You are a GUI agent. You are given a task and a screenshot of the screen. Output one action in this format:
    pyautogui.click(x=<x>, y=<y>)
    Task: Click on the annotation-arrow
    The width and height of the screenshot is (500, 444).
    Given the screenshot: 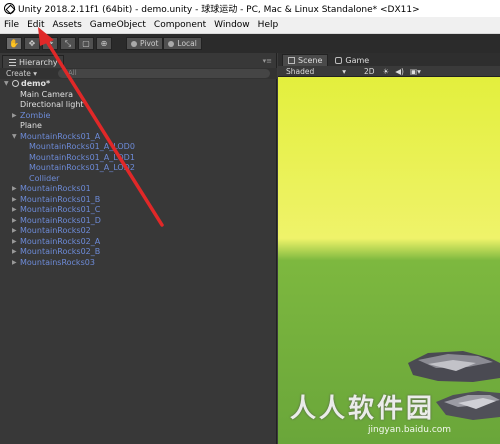 What is the action you would take?
    pyautogui.click(x=101, y=127)
    